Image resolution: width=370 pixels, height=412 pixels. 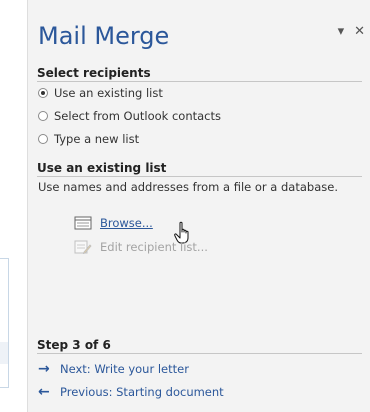 What do you see at coordinates (199, 169) in the screenshot?
I see `section-heading-use-existing-list: Use an existing list` at bounding box center [199, 169].